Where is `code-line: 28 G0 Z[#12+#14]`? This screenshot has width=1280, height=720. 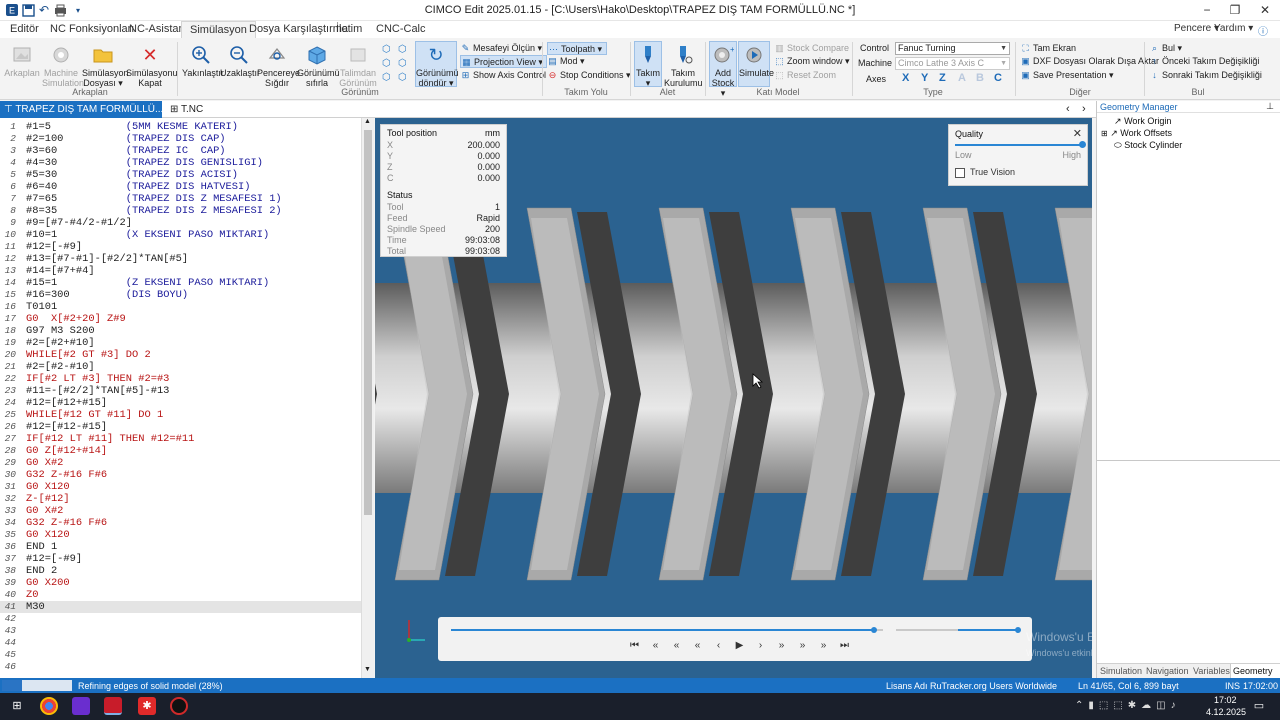
code-line: 28 G0 Z[#12+#14] is located at coordinates (181, 451).